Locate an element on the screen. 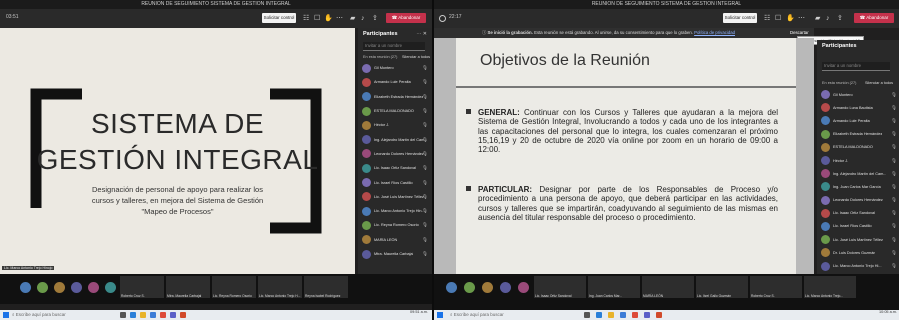 Image resolution: width=899 pixels, height=320 pixels. mic-muted-icon: 🎙 is located at coordinates (894, 94).